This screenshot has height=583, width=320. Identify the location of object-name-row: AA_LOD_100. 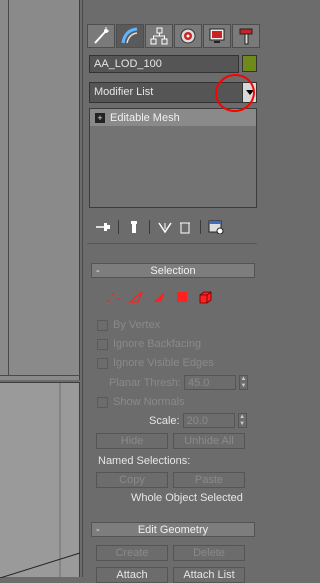
(173, 64).